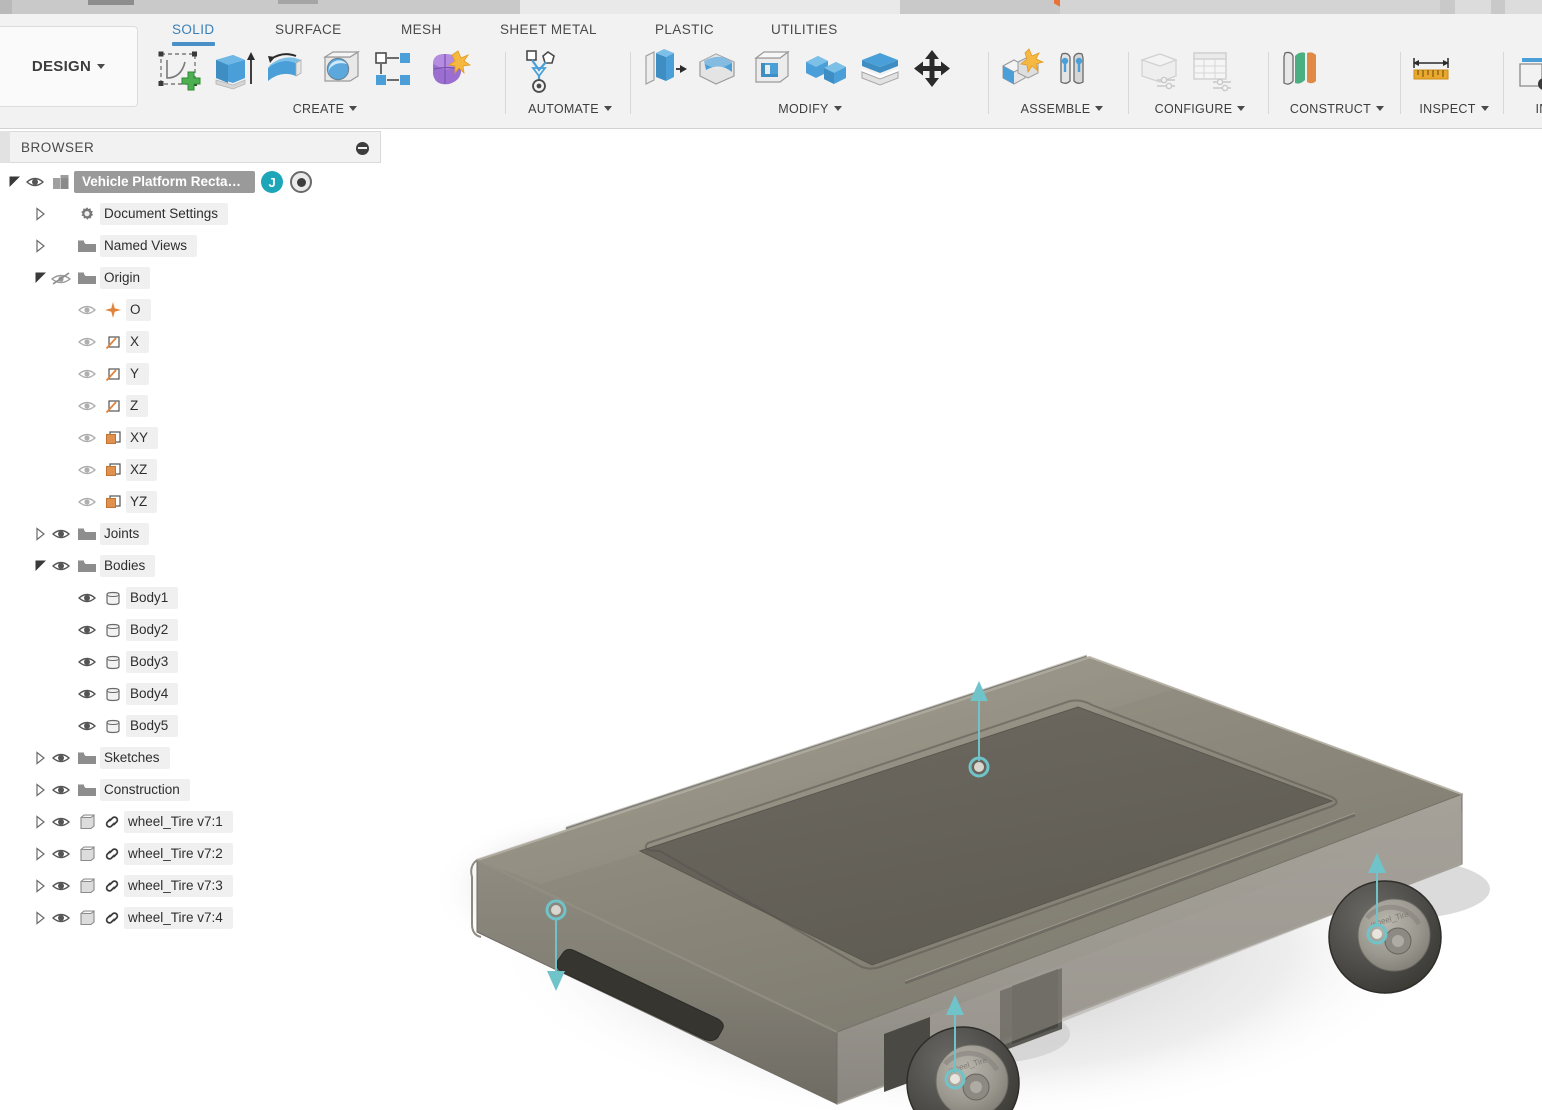  I want to click on tree-row: XY, so click(190, 438).